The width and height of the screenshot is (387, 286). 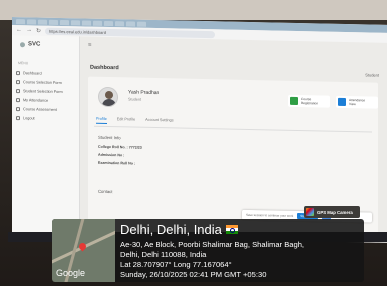 What do you see at coordinates (29, 118) in the screenshot?
I see `sidebar-item-label: Logout` at bounding box center [29, 118].